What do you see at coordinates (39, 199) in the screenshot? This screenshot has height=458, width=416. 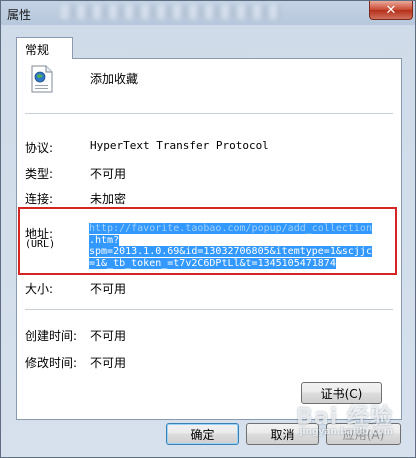 I see `connection-label: 连接:` at bounding box center [39, 199].